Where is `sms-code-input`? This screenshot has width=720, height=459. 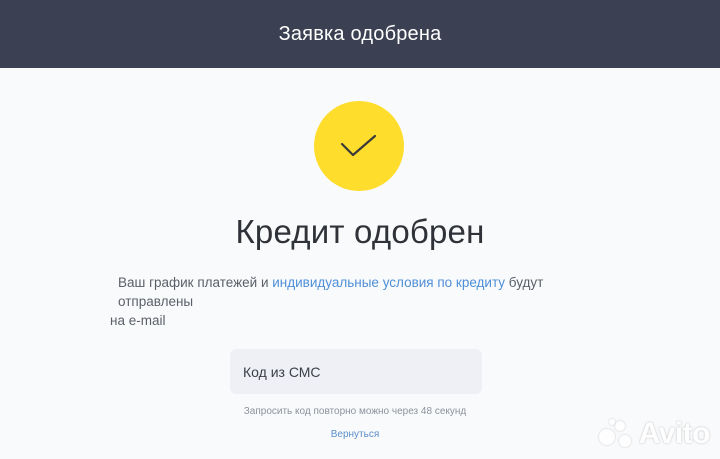 sms-code-input is located at coordinates (356, 371).